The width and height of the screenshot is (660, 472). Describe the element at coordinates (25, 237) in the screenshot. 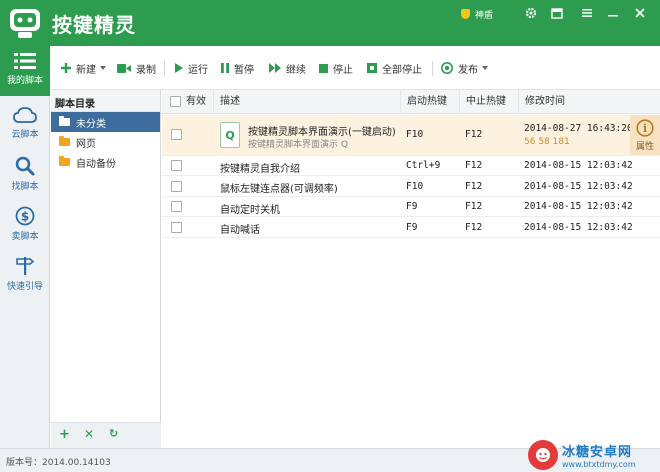

I see `sidebar-item-label: 卖脚本` at that location.